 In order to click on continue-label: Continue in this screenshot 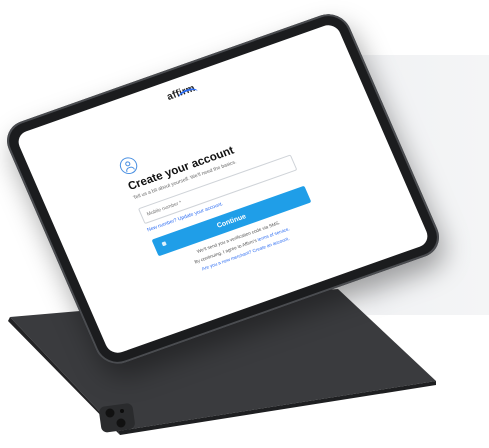, I will do `click(231, 221)`.